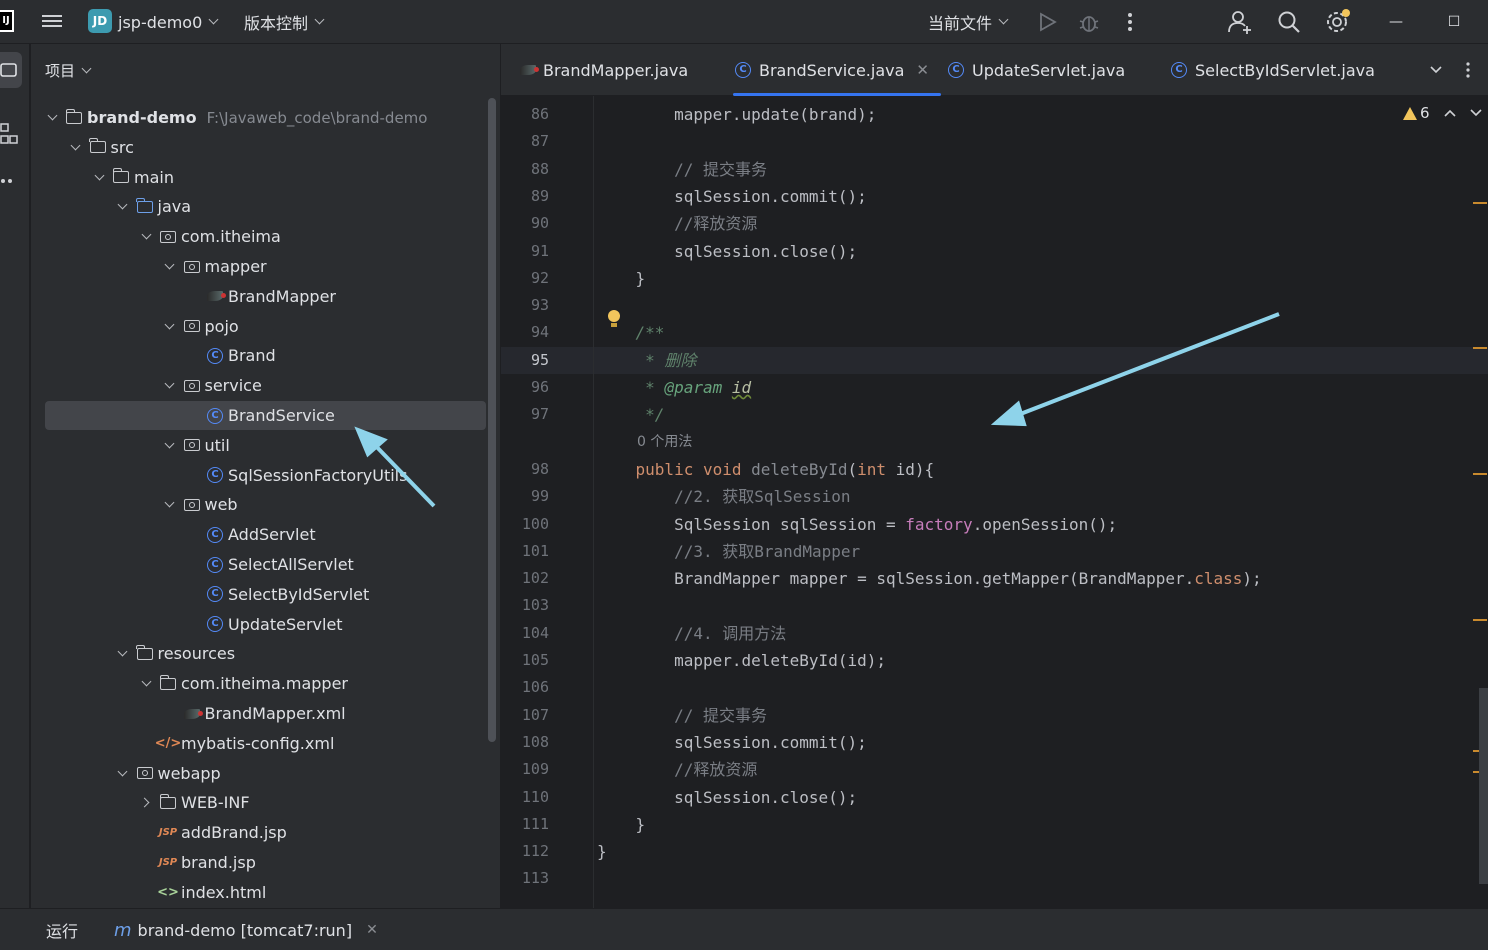 The width and height of the screenshot is (1488, 950). I want to click on project-switcher: jsp-demo0, so click(168, 22).